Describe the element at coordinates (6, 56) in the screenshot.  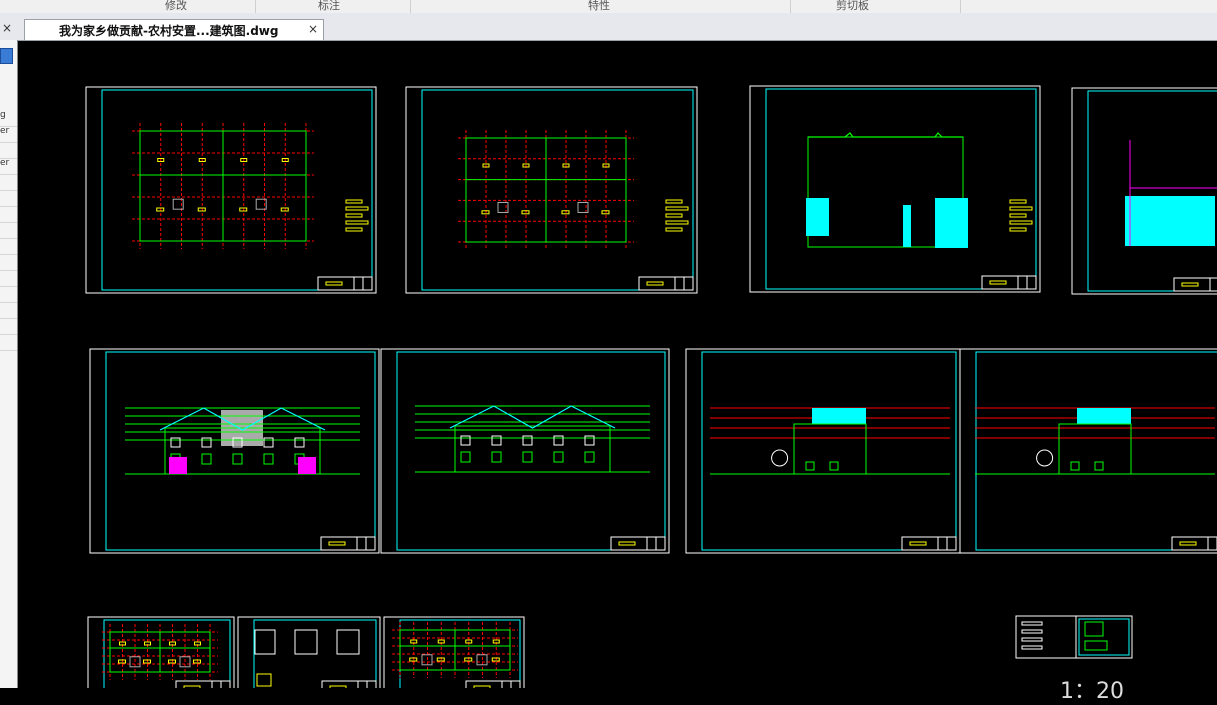
I see `panel-tool-icon` at that location.